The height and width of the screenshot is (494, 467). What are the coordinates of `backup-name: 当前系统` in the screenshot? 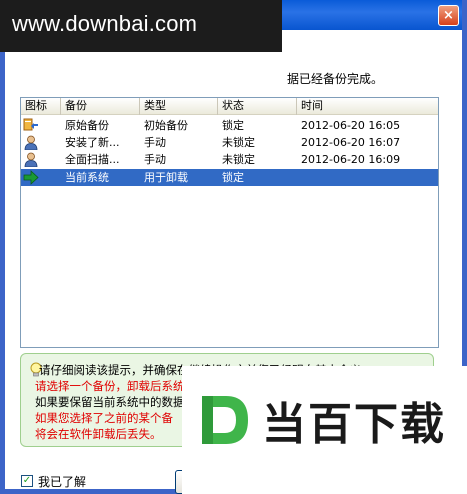 It's located at (87, 177).